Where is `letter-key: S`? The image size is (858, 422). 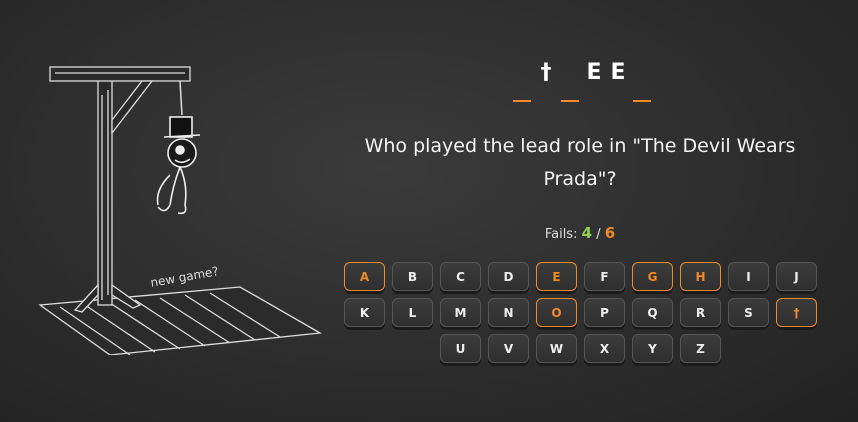 letter-key: S is located at coordinates (748, 312).